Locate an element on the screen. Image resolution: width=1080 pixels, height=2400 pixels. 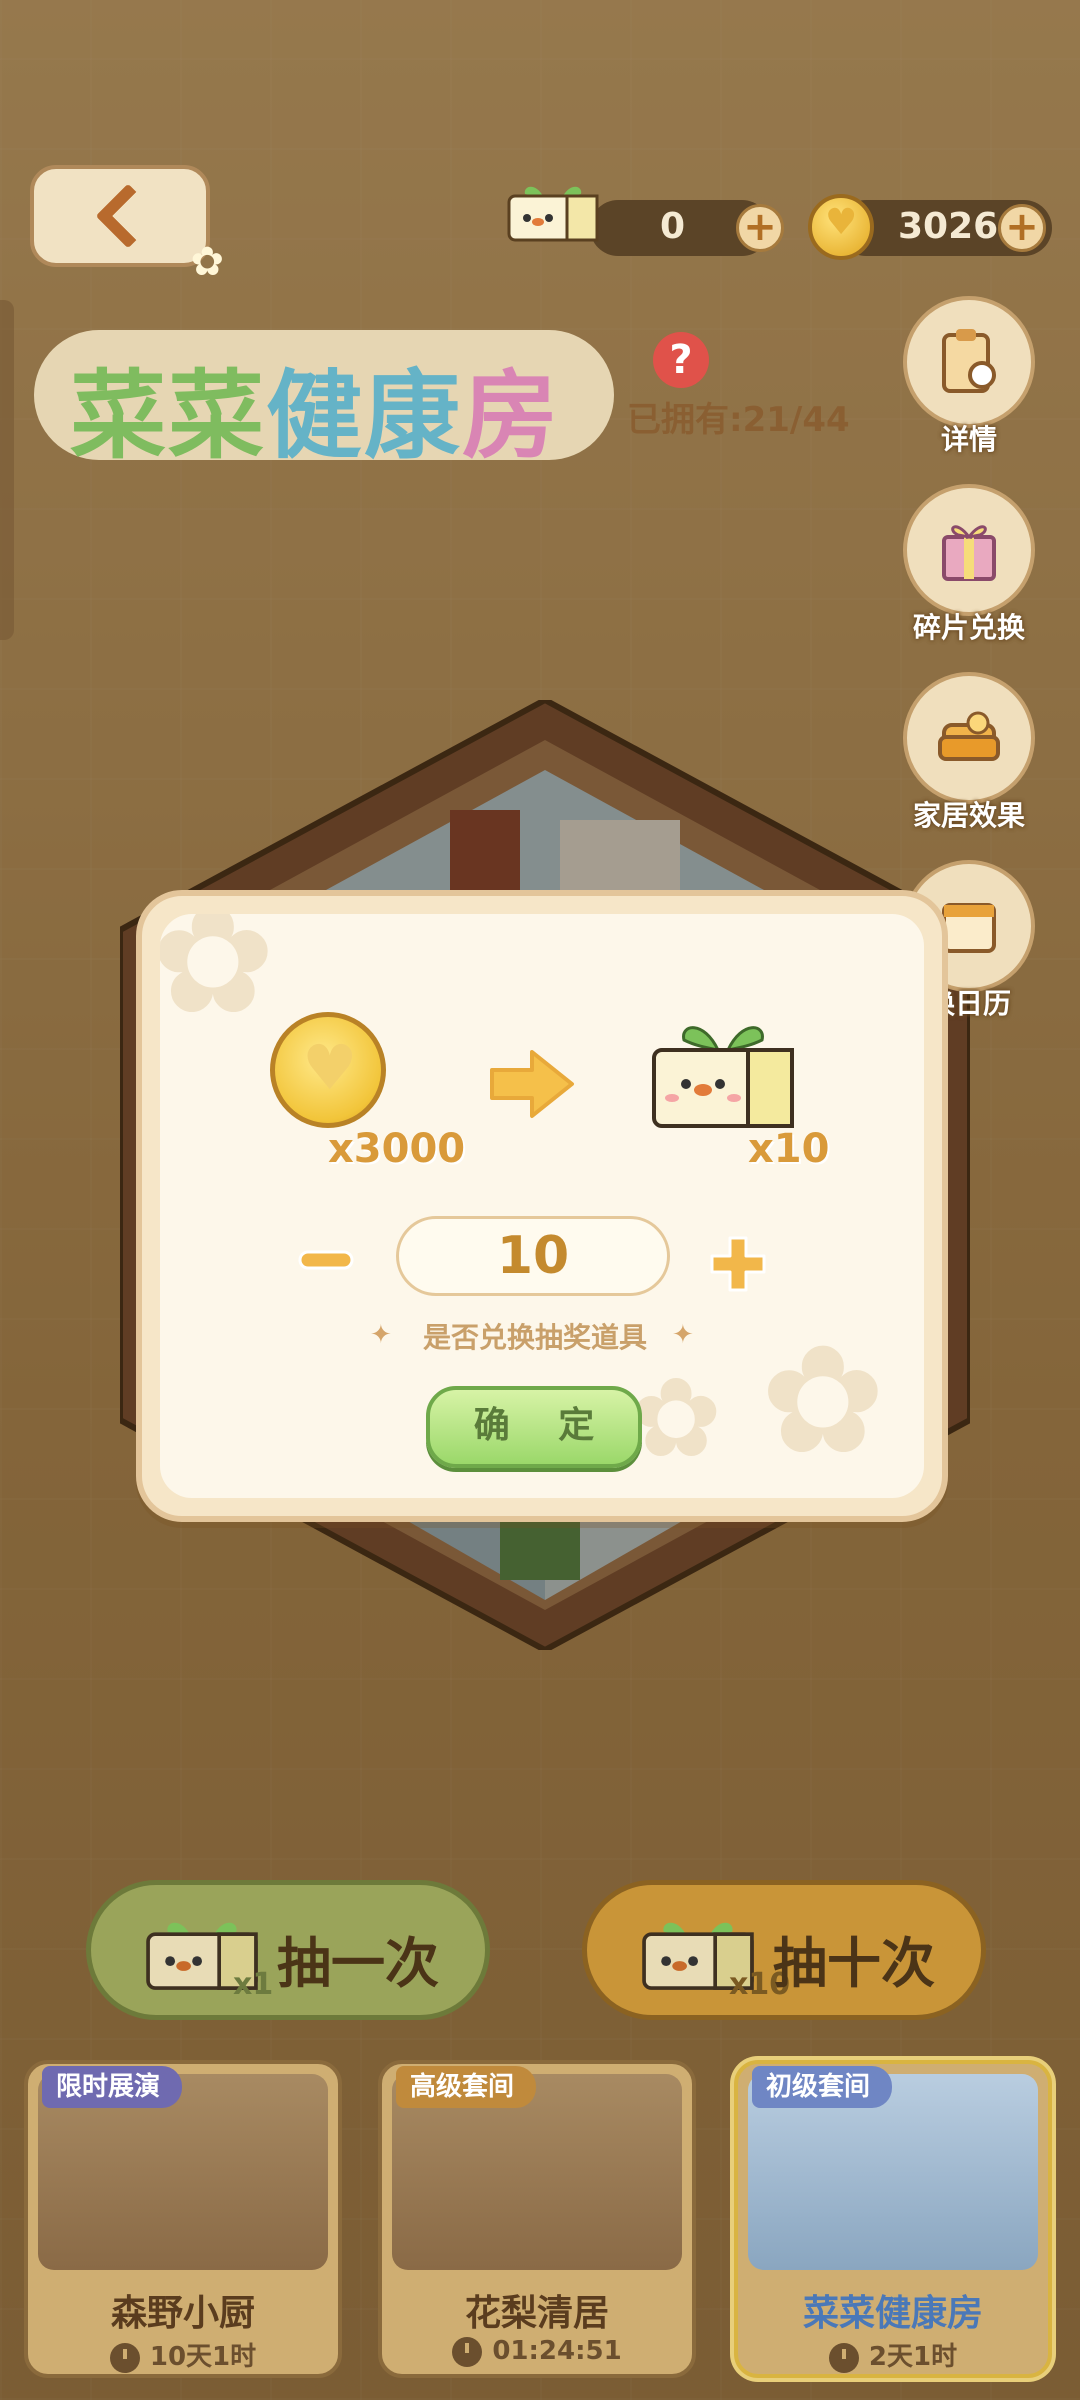
draw-ten-label: 抽十次 is located at coordinates (854, 1963).